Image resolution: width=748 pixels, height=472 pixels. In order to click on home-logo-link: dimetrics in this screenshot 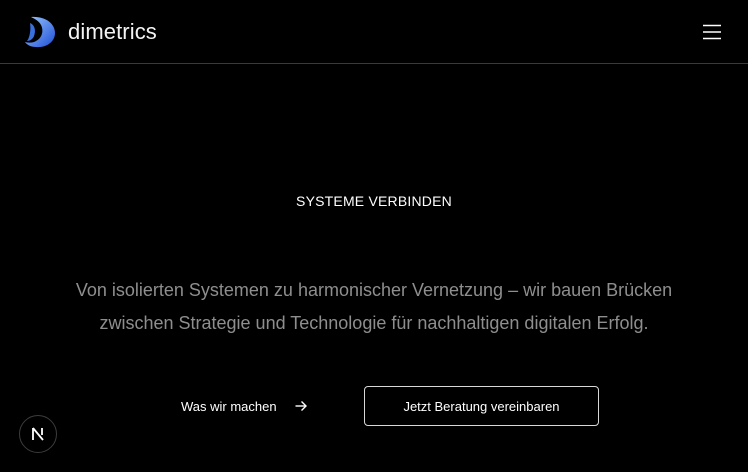, I will do `click(89, 32)`.